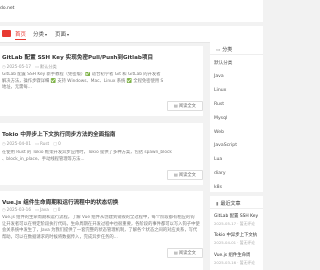 Image resolution: width=320 pixels, height=270 pixels. I want to click on nav-pages: 页面▾, so click(62, 34).